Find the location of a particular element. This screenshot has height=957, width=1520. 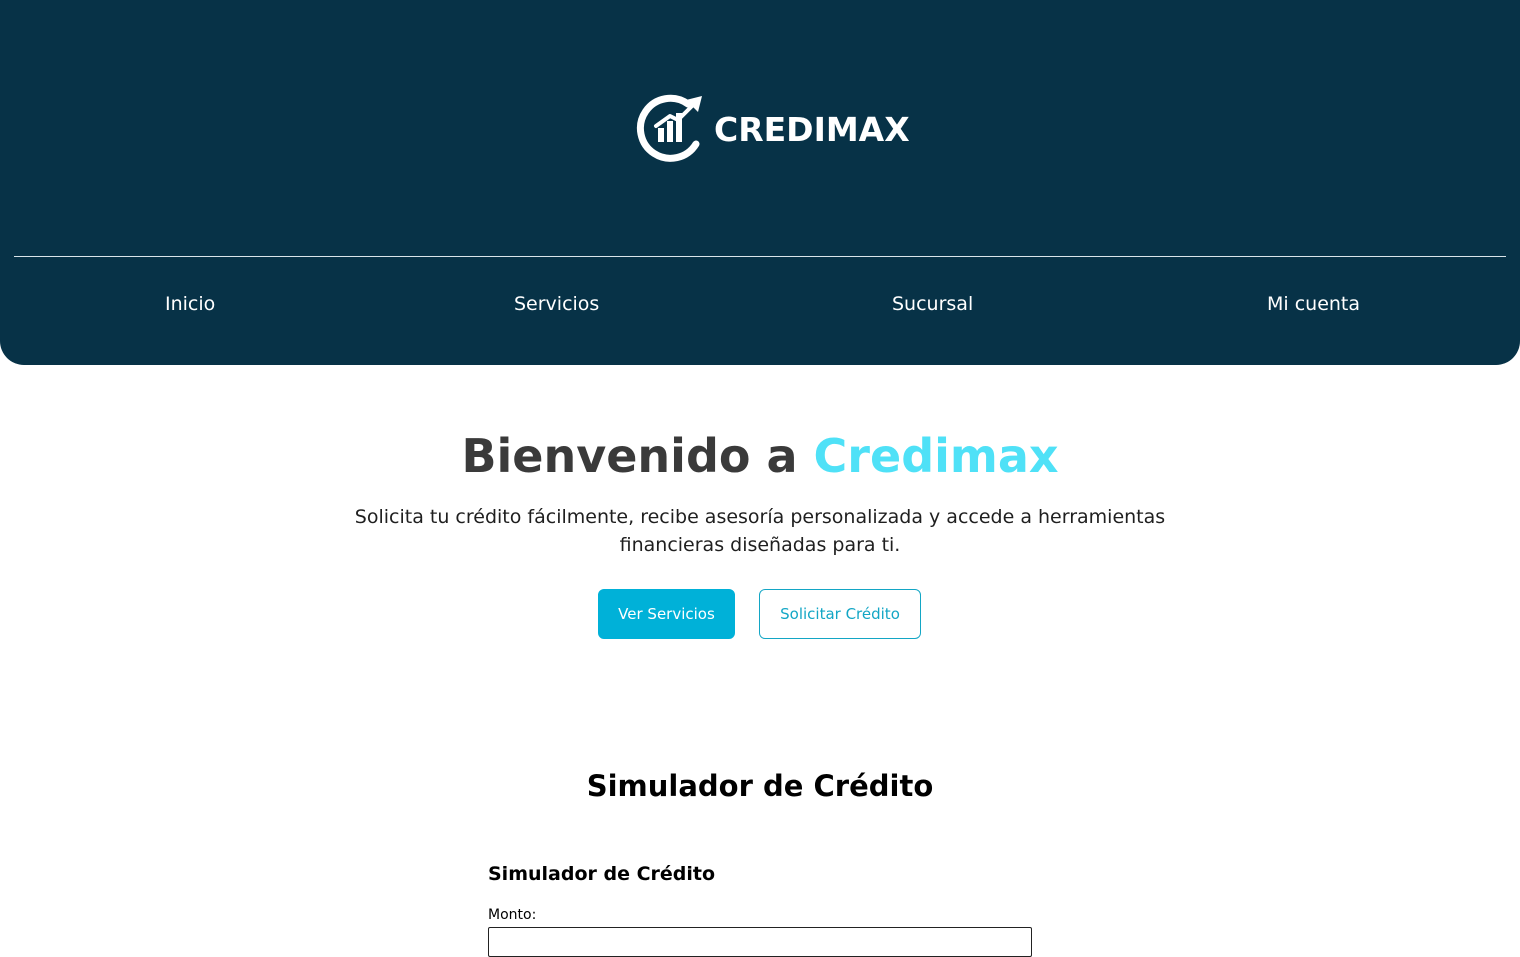

hero-title-prefix: Bienvenido a is located at coordinates (637, 456).